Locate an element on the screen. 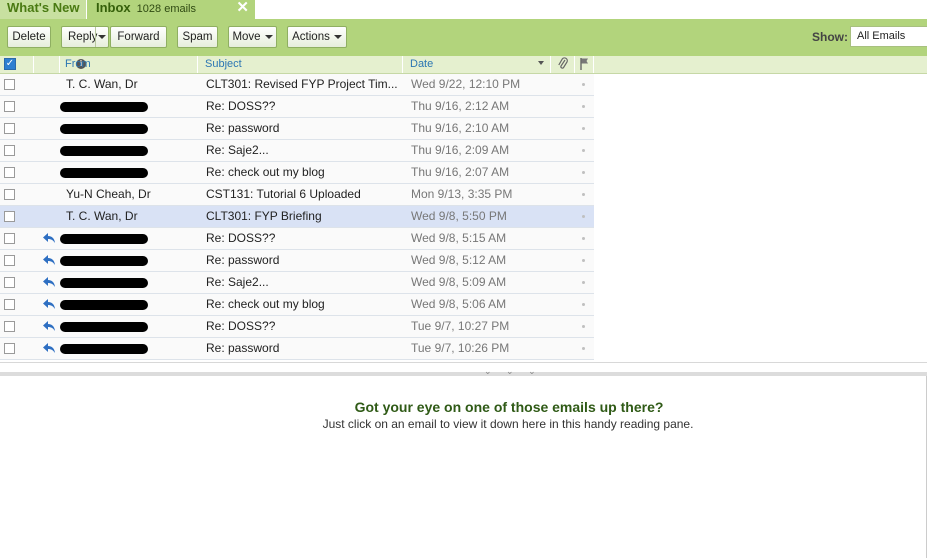 This screenshot has width=927, height=558. email-date: Thu 9/16, 2:09 AM is located at coordinates (460, 150).